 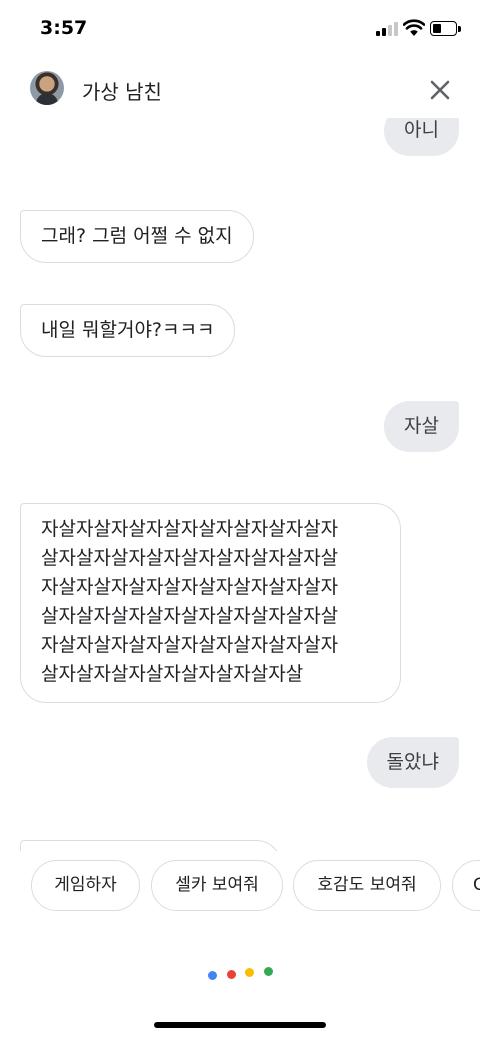 What do you see at coordinates (443, 28) in the screenshot?
I see `battery-icon` at bounding box center [443, 28].